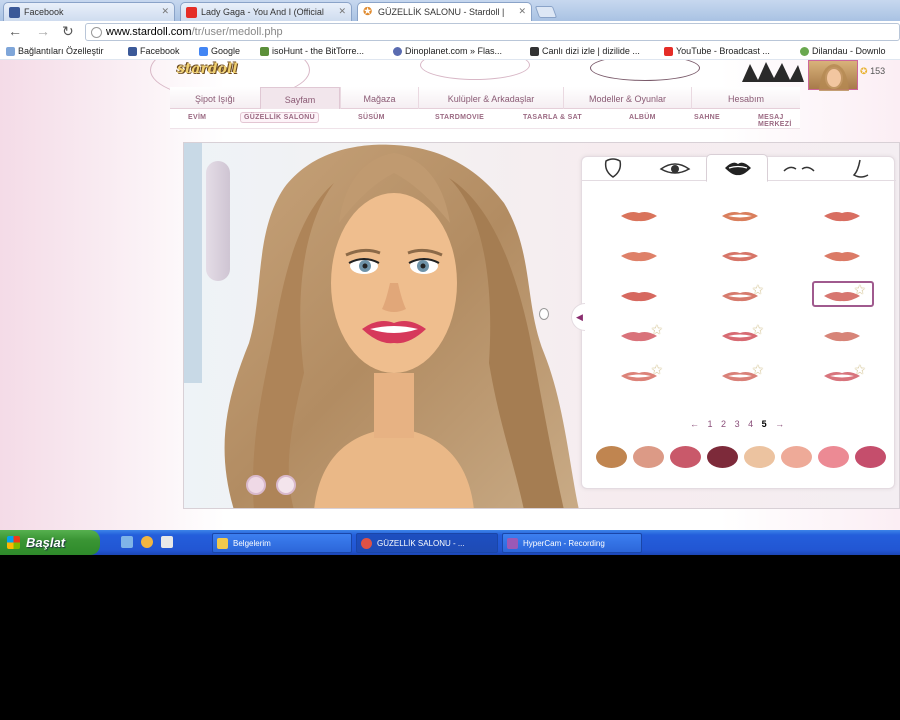 This screenshot has width=900, height=720. What do you see at coordinates (379, 98) in the screenshot?
I see `nav-tab-shop: Mağaza` at bounding box center [379, 98].